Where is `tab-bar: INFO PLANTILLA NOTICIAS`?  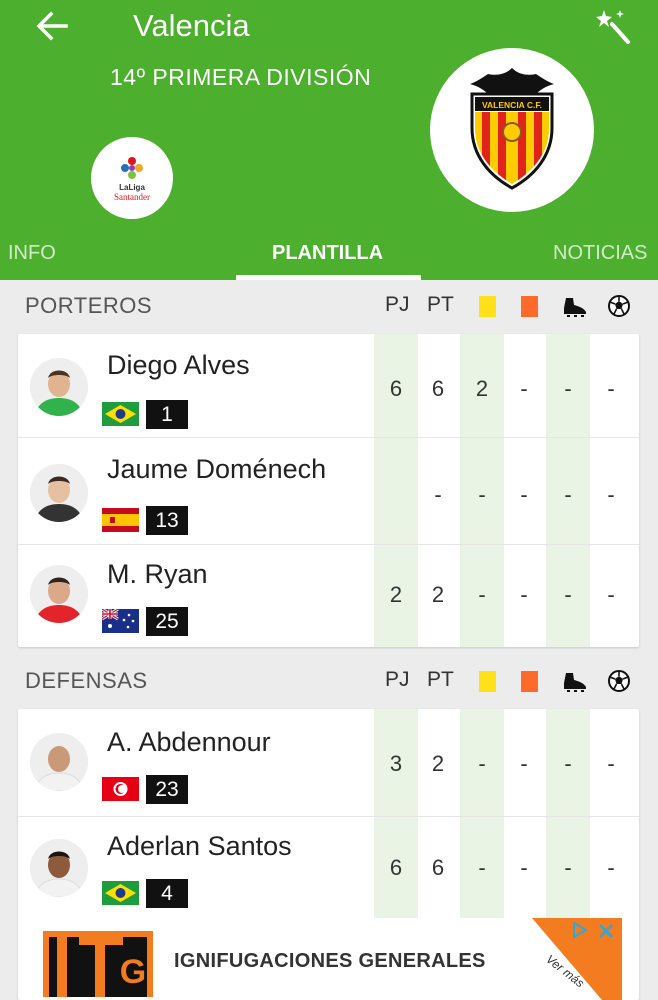 tab-bar: INFO PLANTILLA NOTICIAS is located at coordinates (329, 254).